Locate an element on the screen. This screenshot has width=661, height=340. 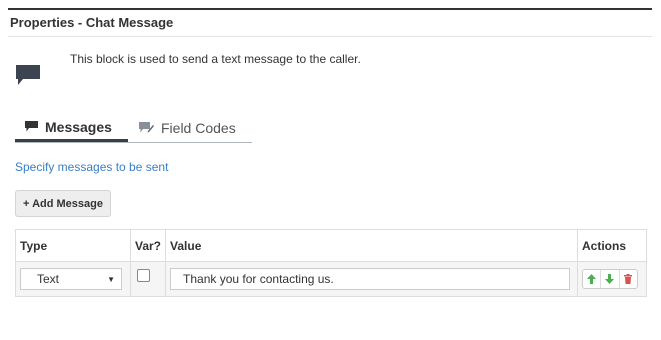
table-row: Text ▼ Thank you for contacting us. is located at coordinates (331, 279).